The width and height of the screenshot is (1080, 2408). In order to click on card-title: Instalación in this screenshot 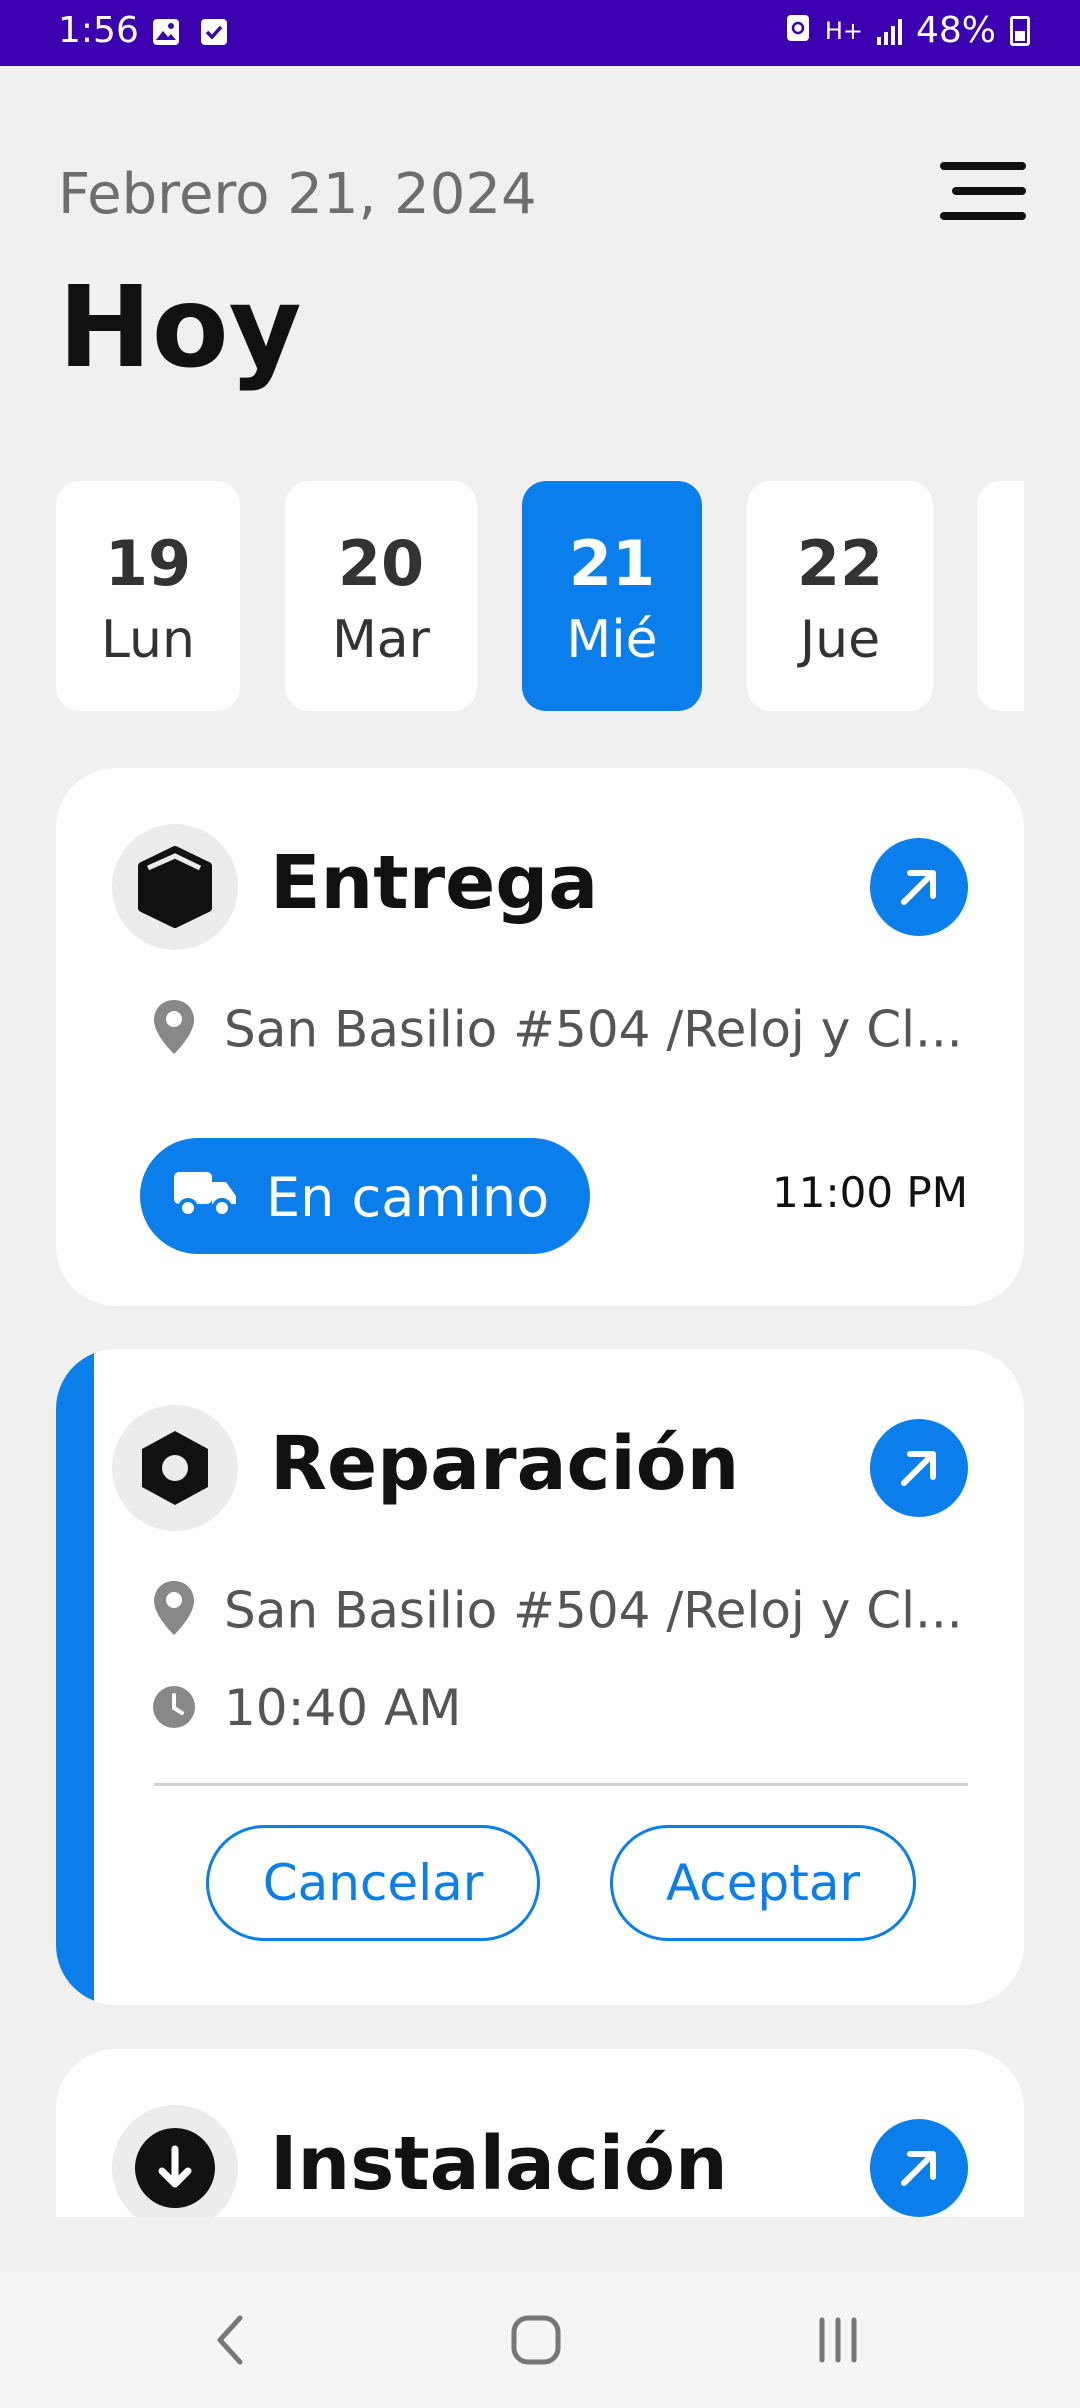, I will do `click(499, 2164)`.